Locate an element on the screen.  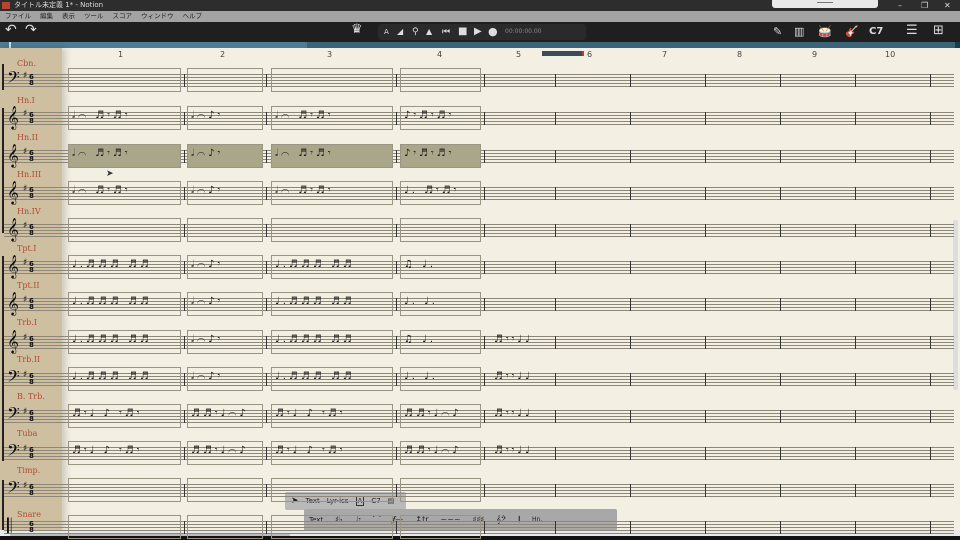
menu-view: 表示 is located at coordinates (68, 16).